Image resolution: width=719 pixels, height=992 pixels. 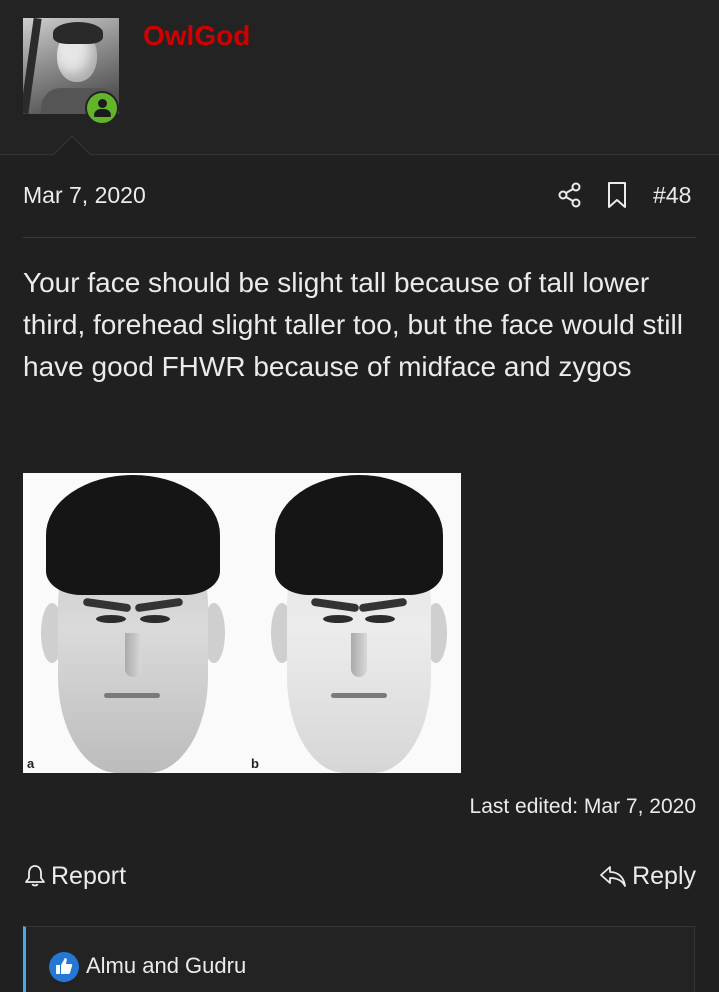 I want to click on sketch-b-eye-left, so click(x=338, y=619).